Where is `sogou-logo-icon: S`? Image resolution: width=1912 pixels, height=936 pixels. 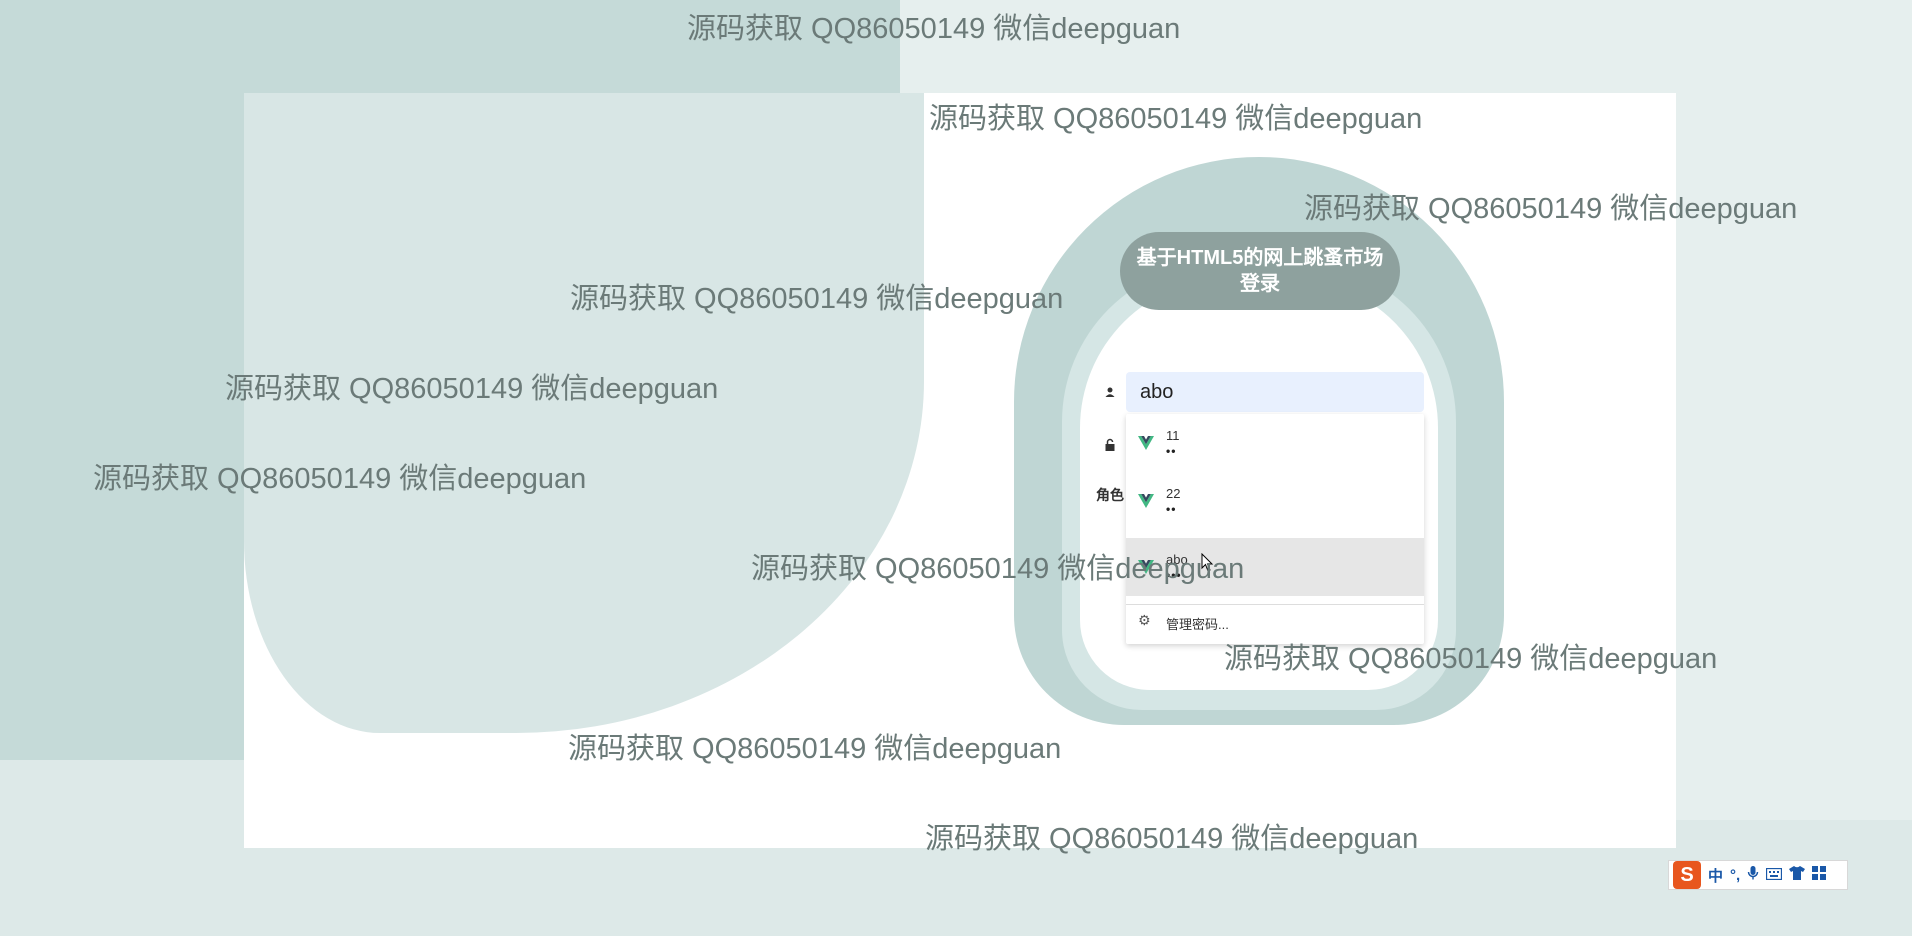
sogou-logo-icon: S is located at coordinates (1687, 875).